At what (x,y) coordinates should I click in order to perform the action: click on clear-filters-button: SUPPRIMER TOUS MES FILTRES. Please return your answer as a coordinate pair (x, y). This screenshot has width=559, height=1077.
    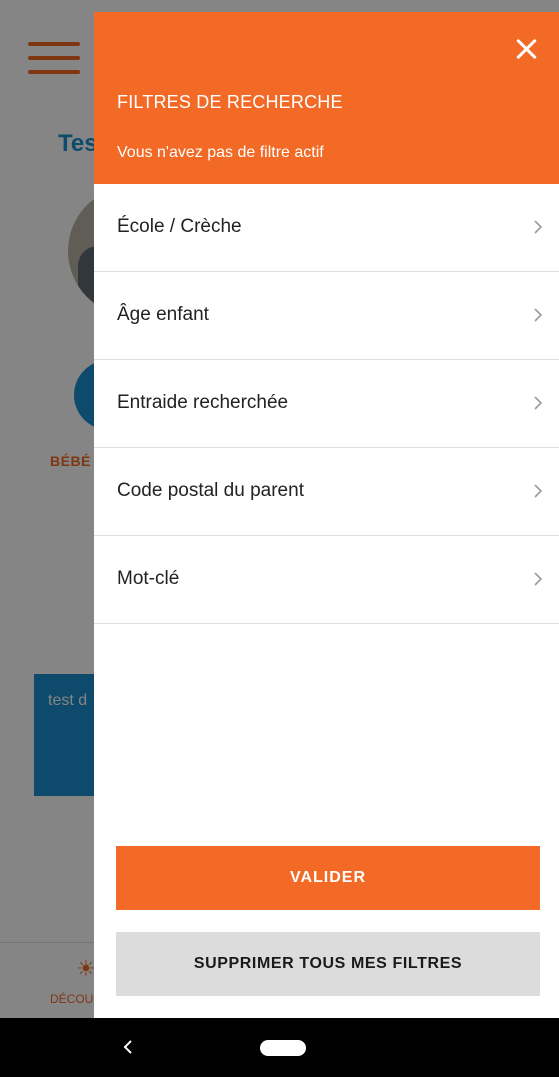
    Looking at the image, I should click on (328, 964).